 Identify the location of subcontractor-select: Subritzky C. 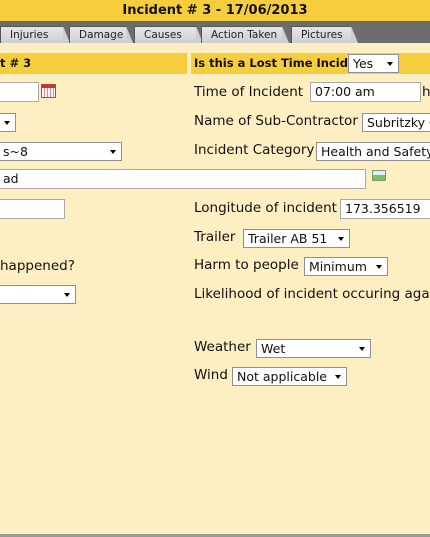
(396, 122).